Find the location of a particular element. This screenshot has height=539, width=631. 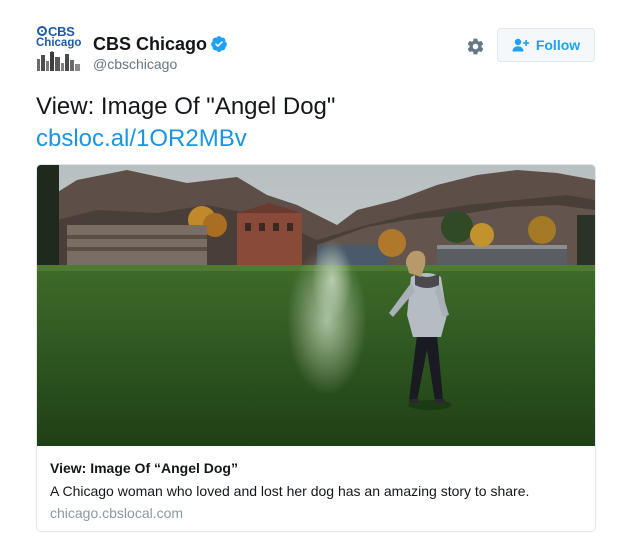

add-user-icon is located at coordinates (520, 45).